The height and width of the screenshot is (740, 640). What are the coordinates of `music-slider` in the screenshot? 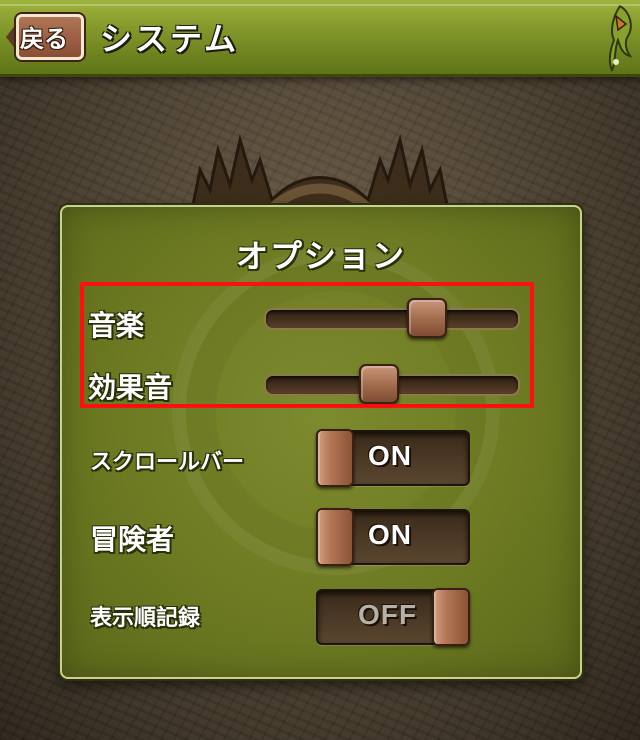 It's located at (392, 318).